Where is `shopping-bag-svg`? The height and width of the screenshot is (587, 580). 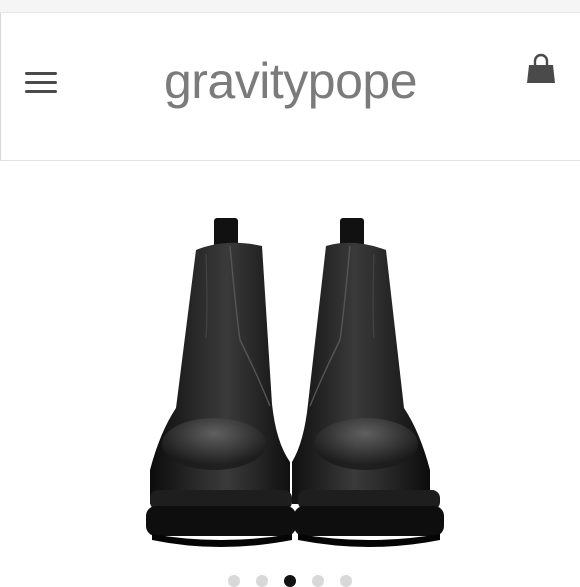
shopping-bag-svg is located at coordinates (541, 68).